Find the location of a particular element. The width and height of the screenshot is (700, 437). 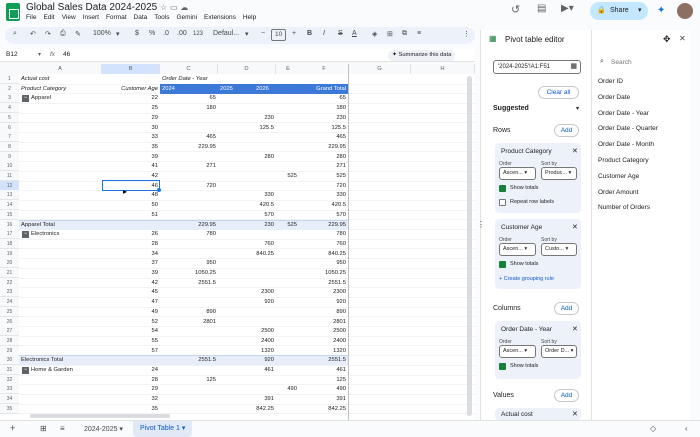

menu-item: Help is located at coordinates (249, 17).